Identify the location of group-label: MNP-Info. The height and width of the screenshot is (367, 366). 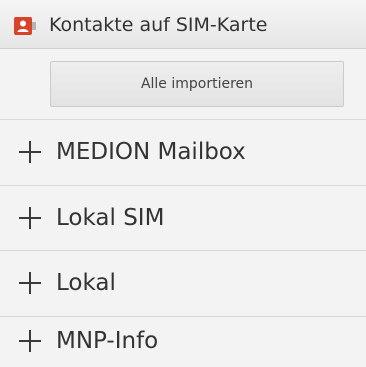
(107, 341).